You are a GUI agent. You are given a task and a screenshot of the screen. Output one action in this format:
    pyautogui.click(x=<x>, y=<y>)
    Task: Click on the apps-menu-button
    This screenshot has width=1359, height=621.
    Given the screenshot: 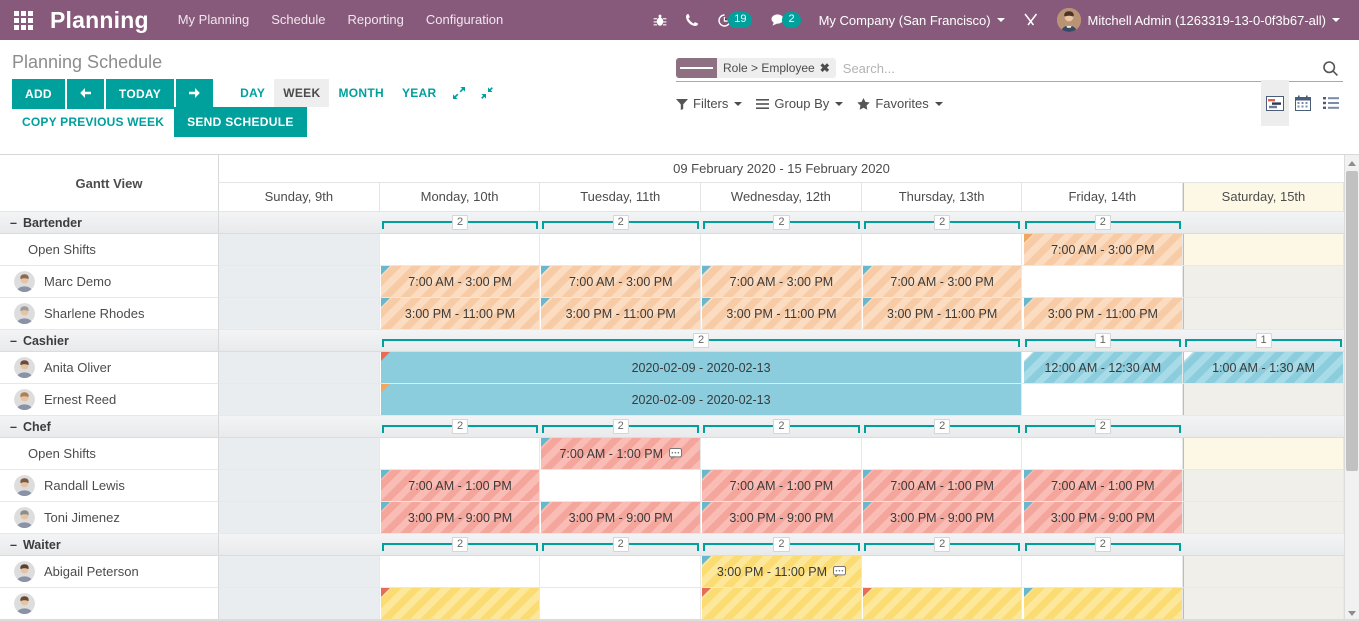 What is the action you would take?
    pyautogui.click(x=23, y=20)
    